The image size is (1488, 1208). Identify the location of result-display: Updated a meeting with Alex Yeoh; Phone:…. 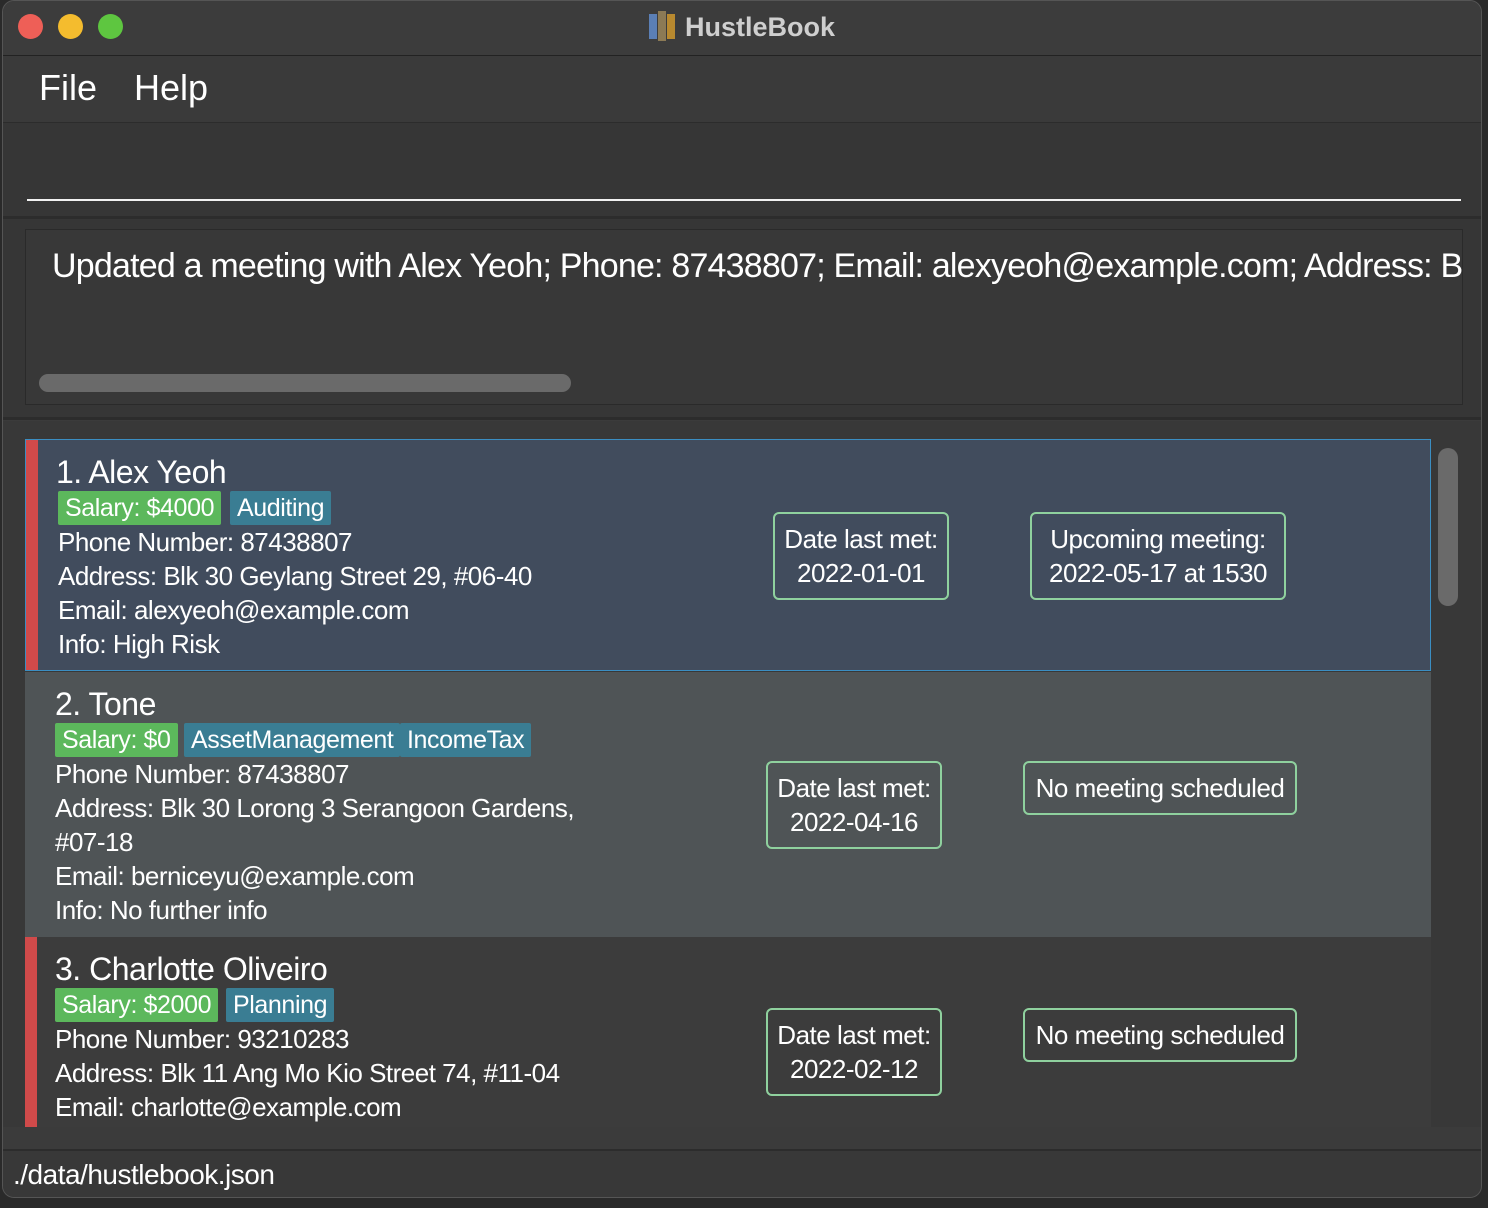
(744, 317).